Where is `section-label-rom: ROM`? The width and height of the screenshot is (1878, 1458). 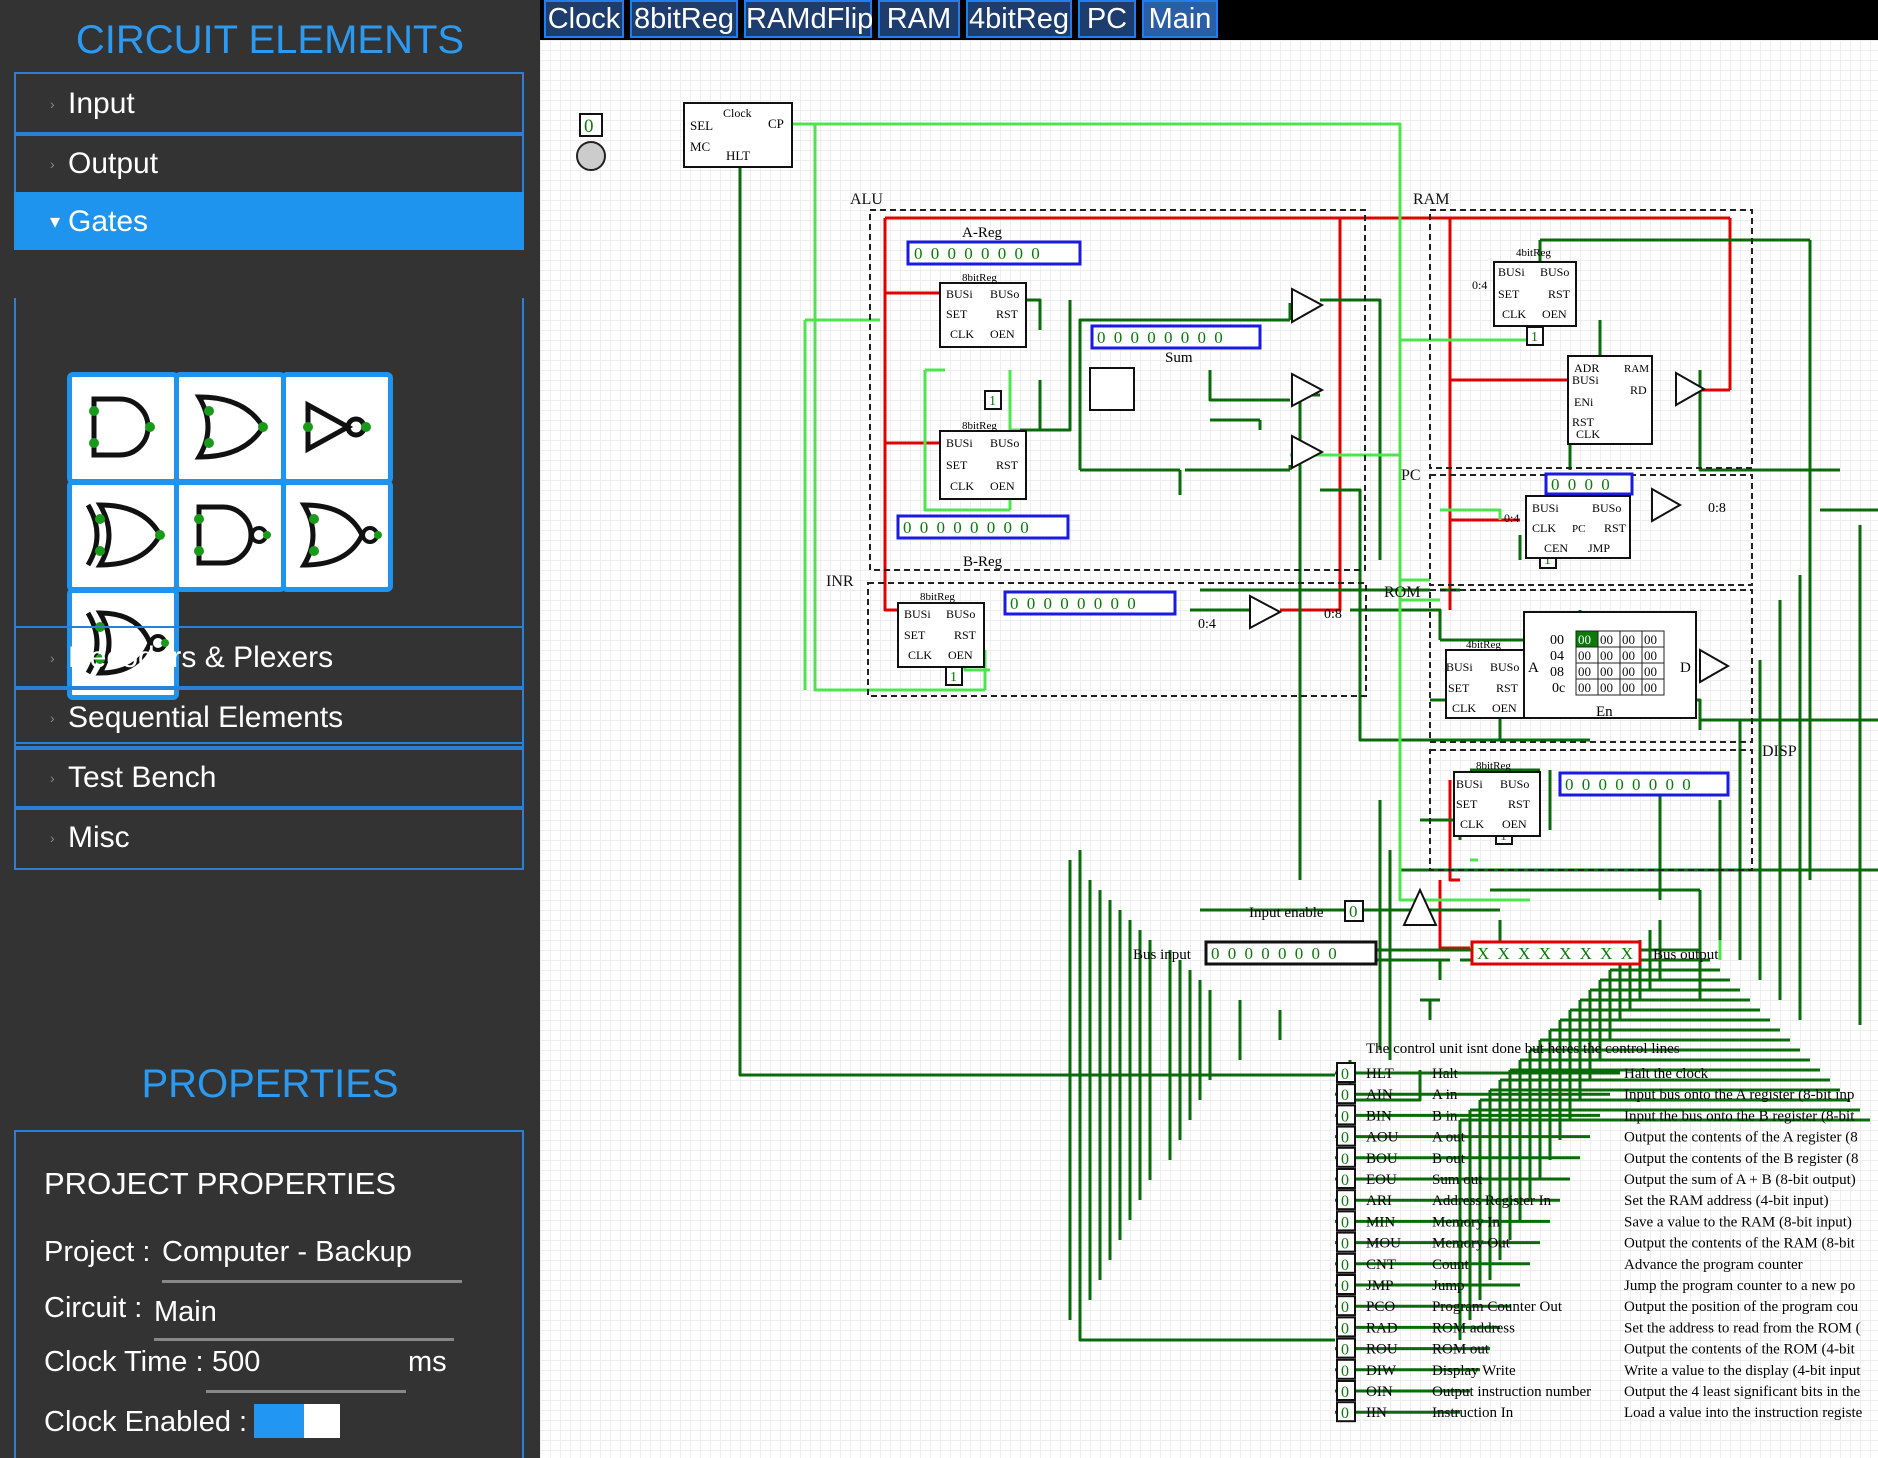
section-label-rom: ROM is located at coordinates (1402, 592).